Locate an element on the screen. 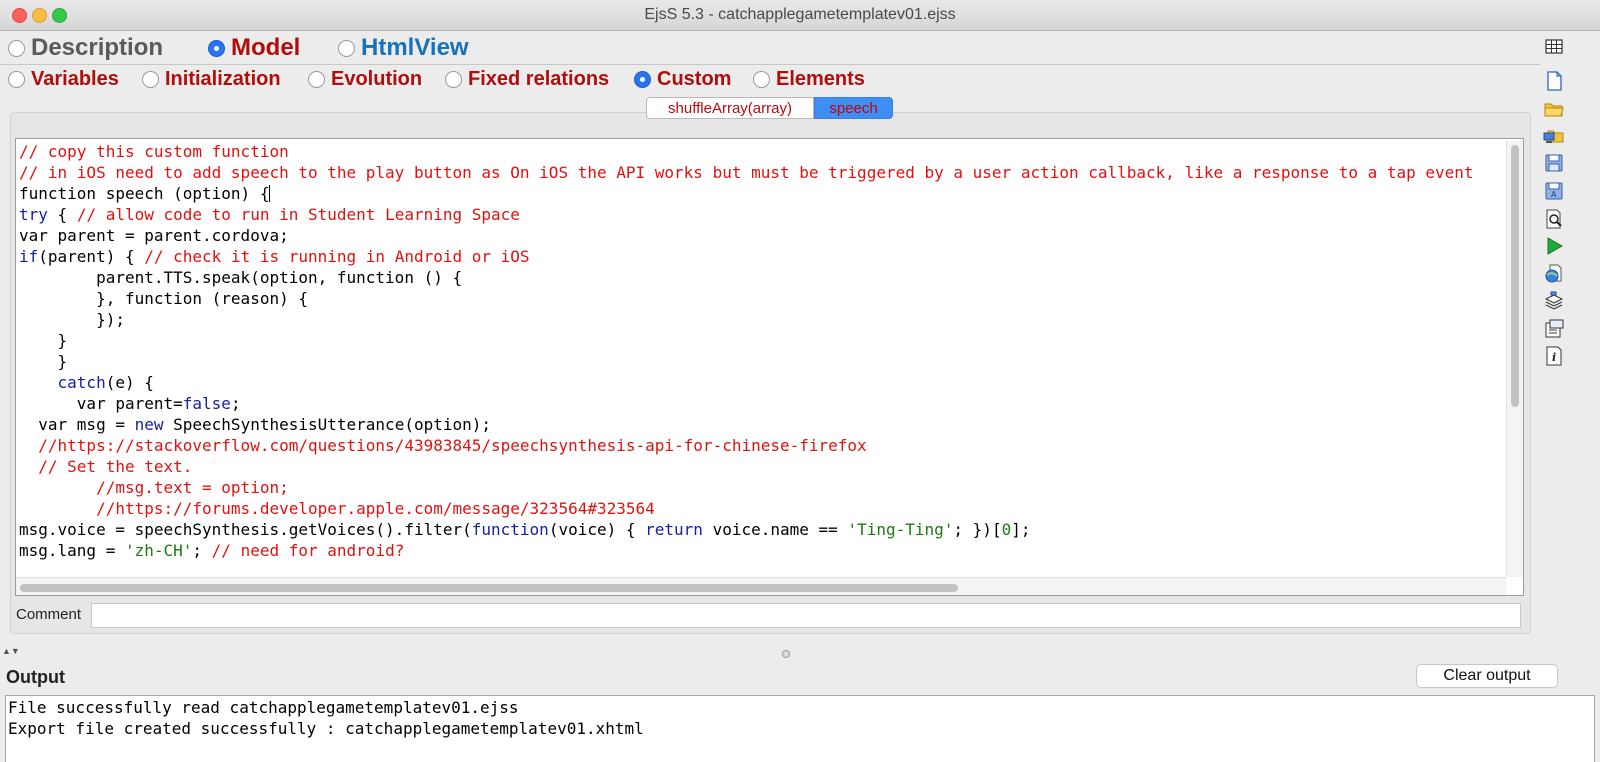  table-icon is located at coordinates (1554, 47).